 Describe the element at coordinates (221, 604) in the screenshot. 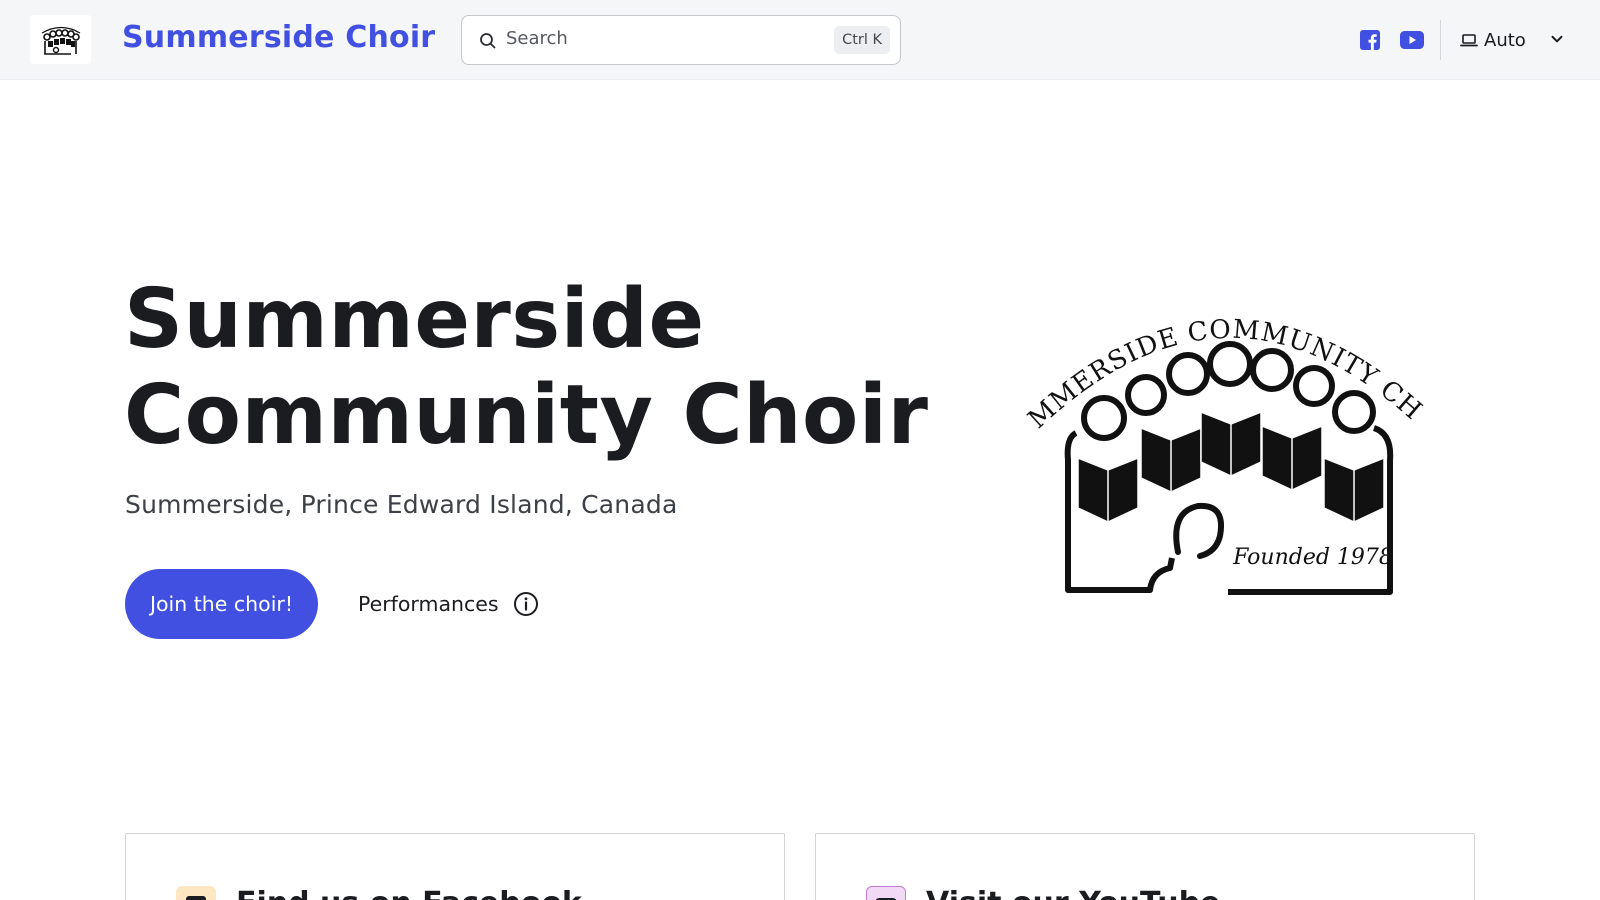

I see `join-choir-button: Join the choir!` at that location.